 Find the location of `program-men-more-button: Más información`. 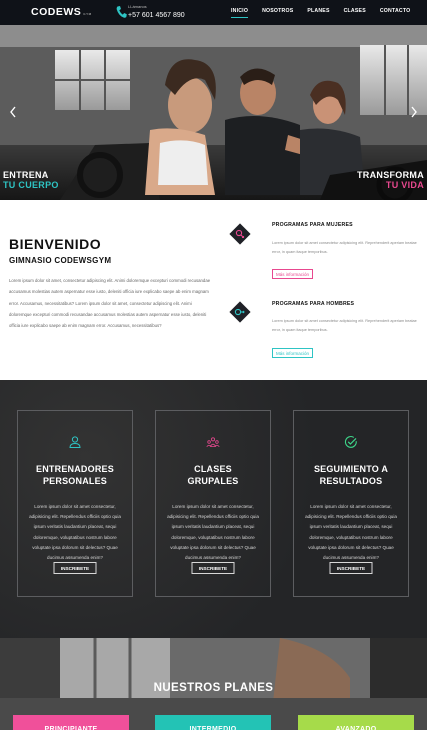

program-men-more-button: Más información is located at coordinates (293, 353).